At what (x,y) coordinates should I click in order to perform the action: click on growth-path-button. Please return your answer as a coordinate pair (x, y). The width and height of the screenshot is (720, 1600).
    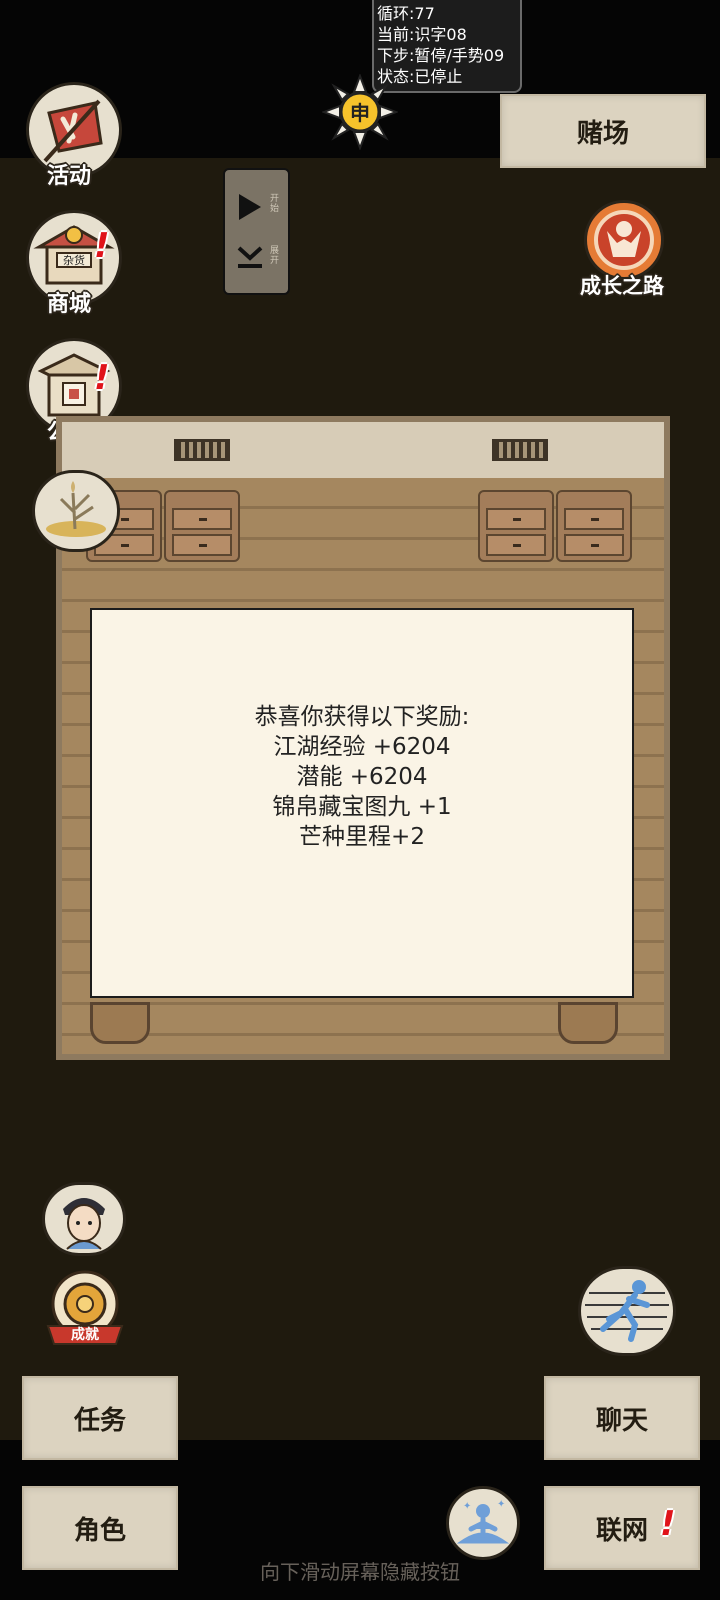
    Looking at the image, I should click on (624, 240).